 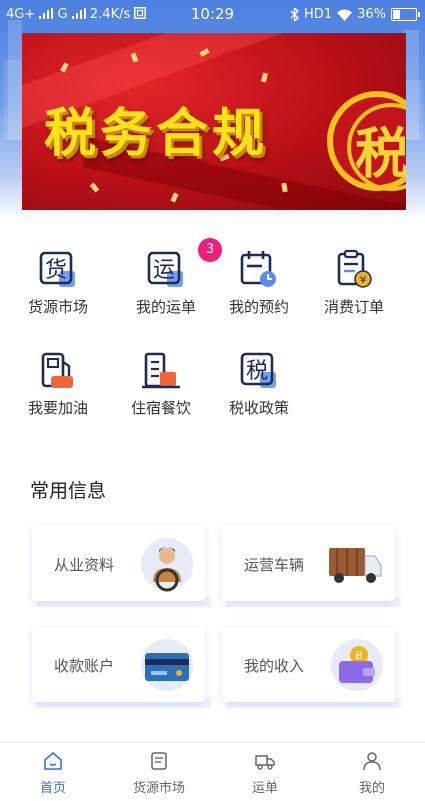 I want to click on battery-icon, so click(x=405, y=14).